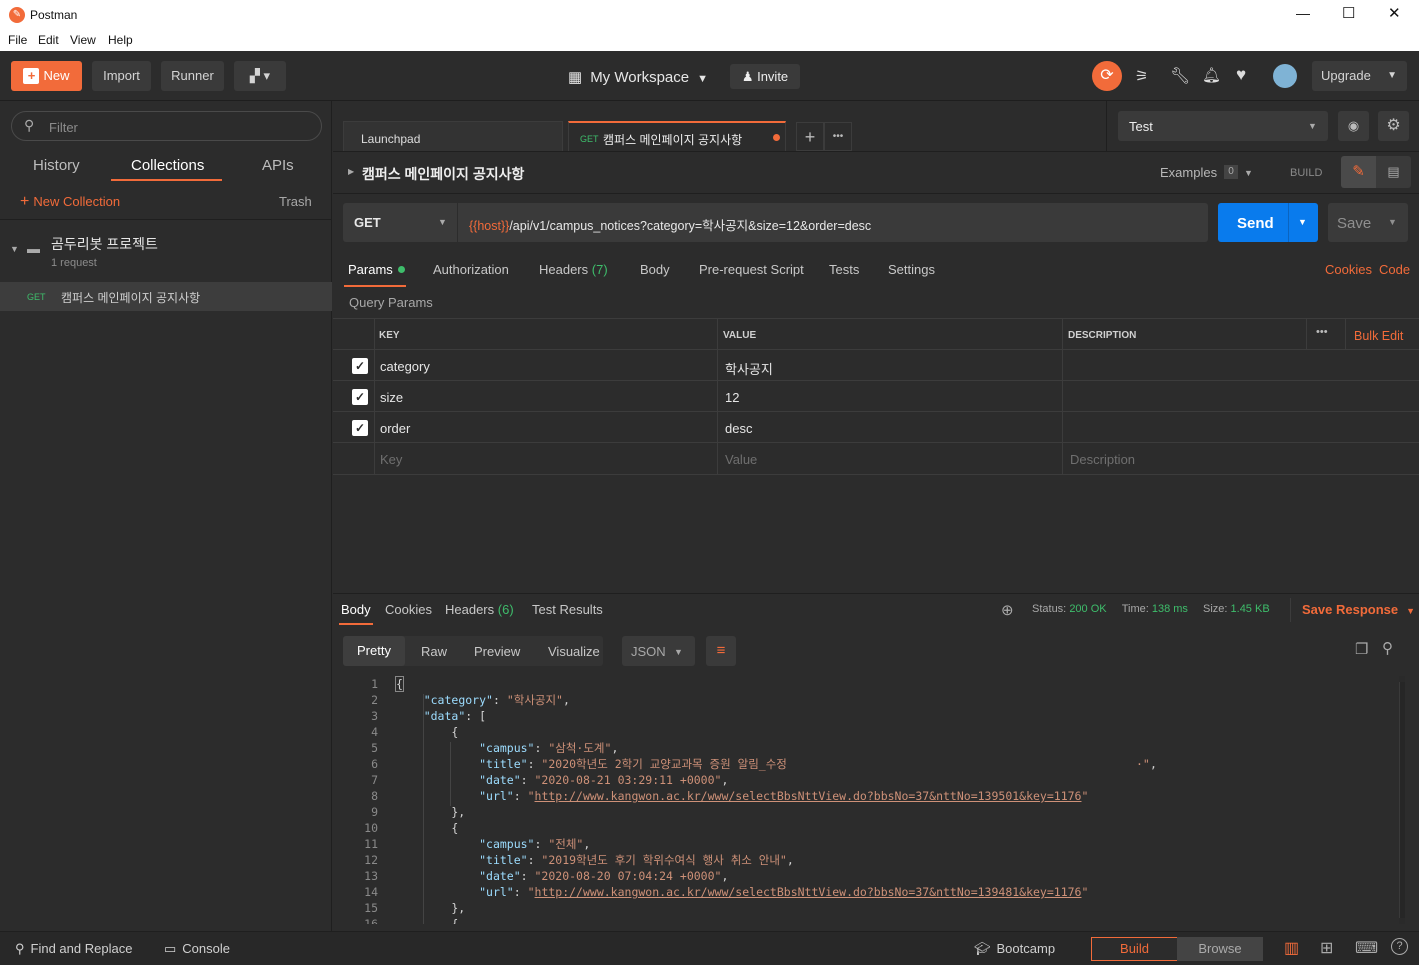 The height and width of the screenshot is (965, 1419). Describe the element at coordinates (732, 397) in the screenshot. I see `param-value: 12` at that location.